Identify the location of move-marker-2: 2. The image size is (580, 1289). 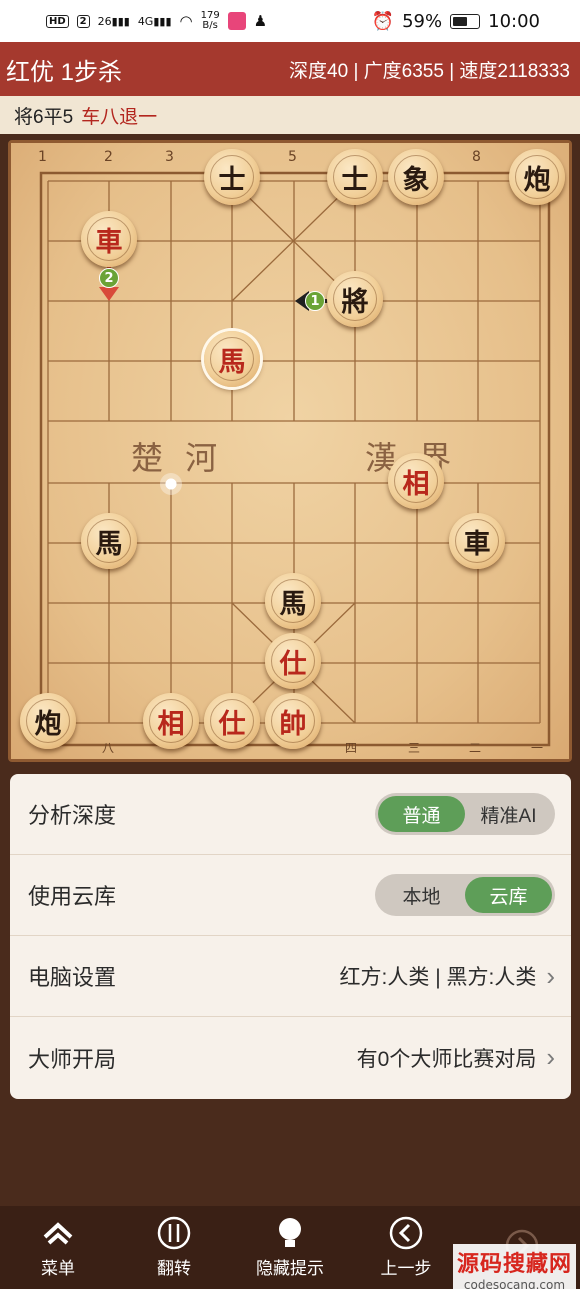
(109, 278).